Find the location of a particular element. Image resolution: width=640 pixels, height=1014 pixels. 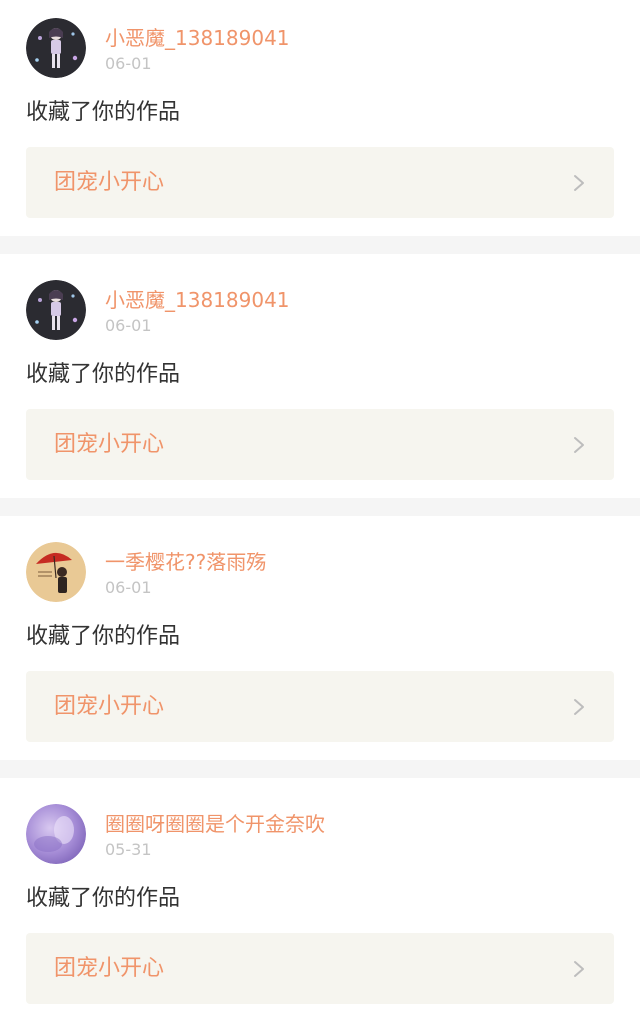

avatar-purple-blur-icon is located at coordinates (56, 834).